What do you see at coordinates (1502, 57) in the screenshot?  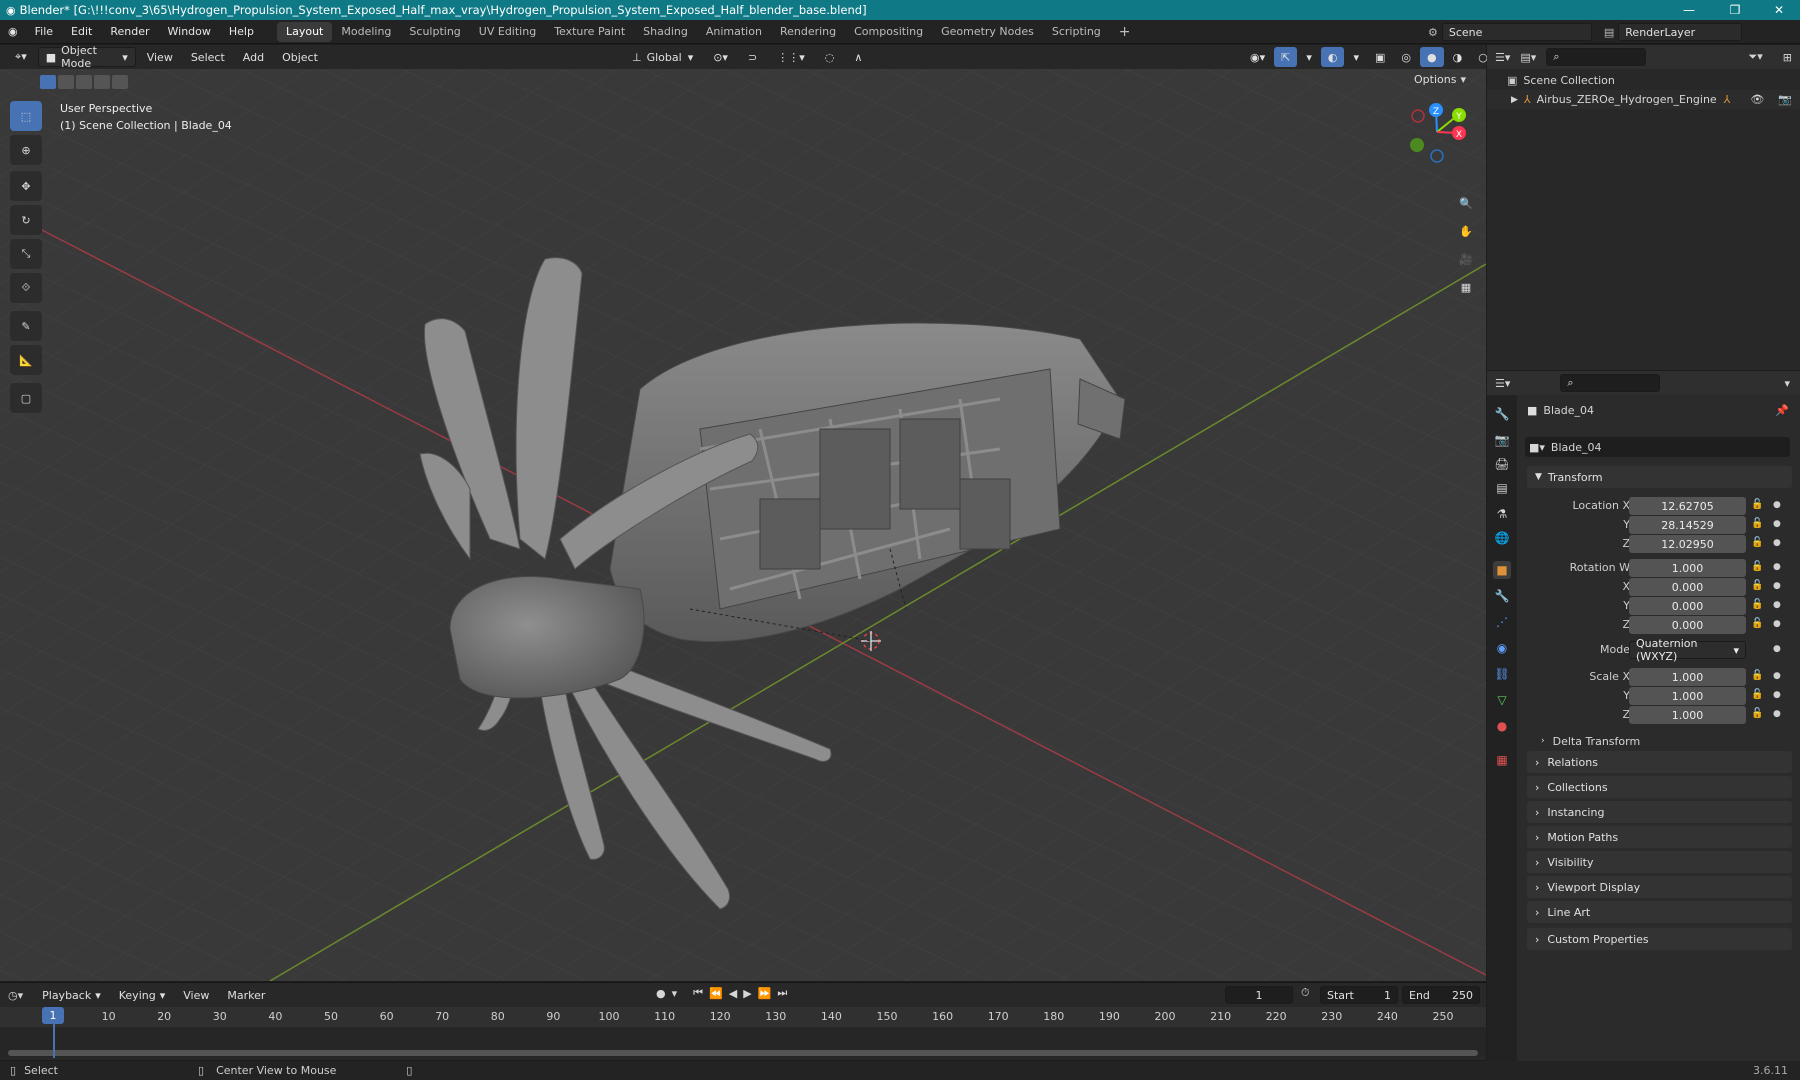 I see `outliner-editor-icon: ☰▾` at bounding box center [1502, 57].